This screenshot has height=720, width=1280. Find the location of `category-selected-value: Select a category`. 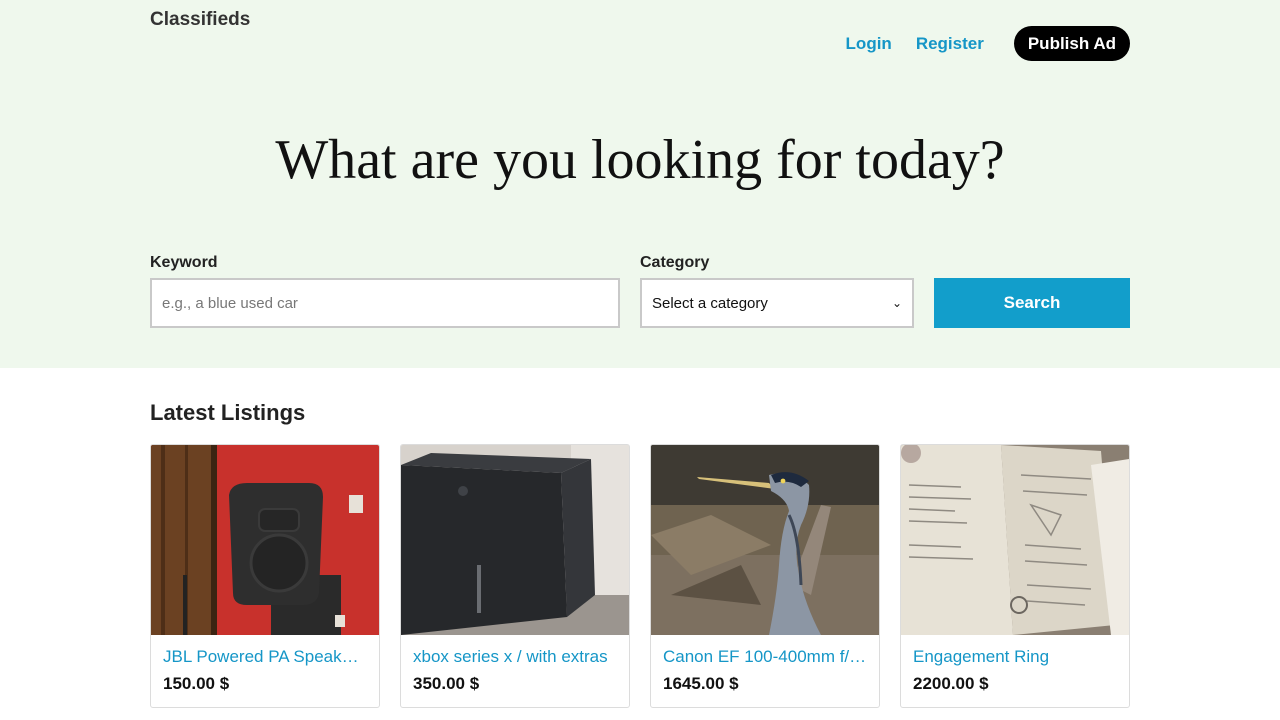

category-selected-value: Select a category is located at coordinates (710, 303).